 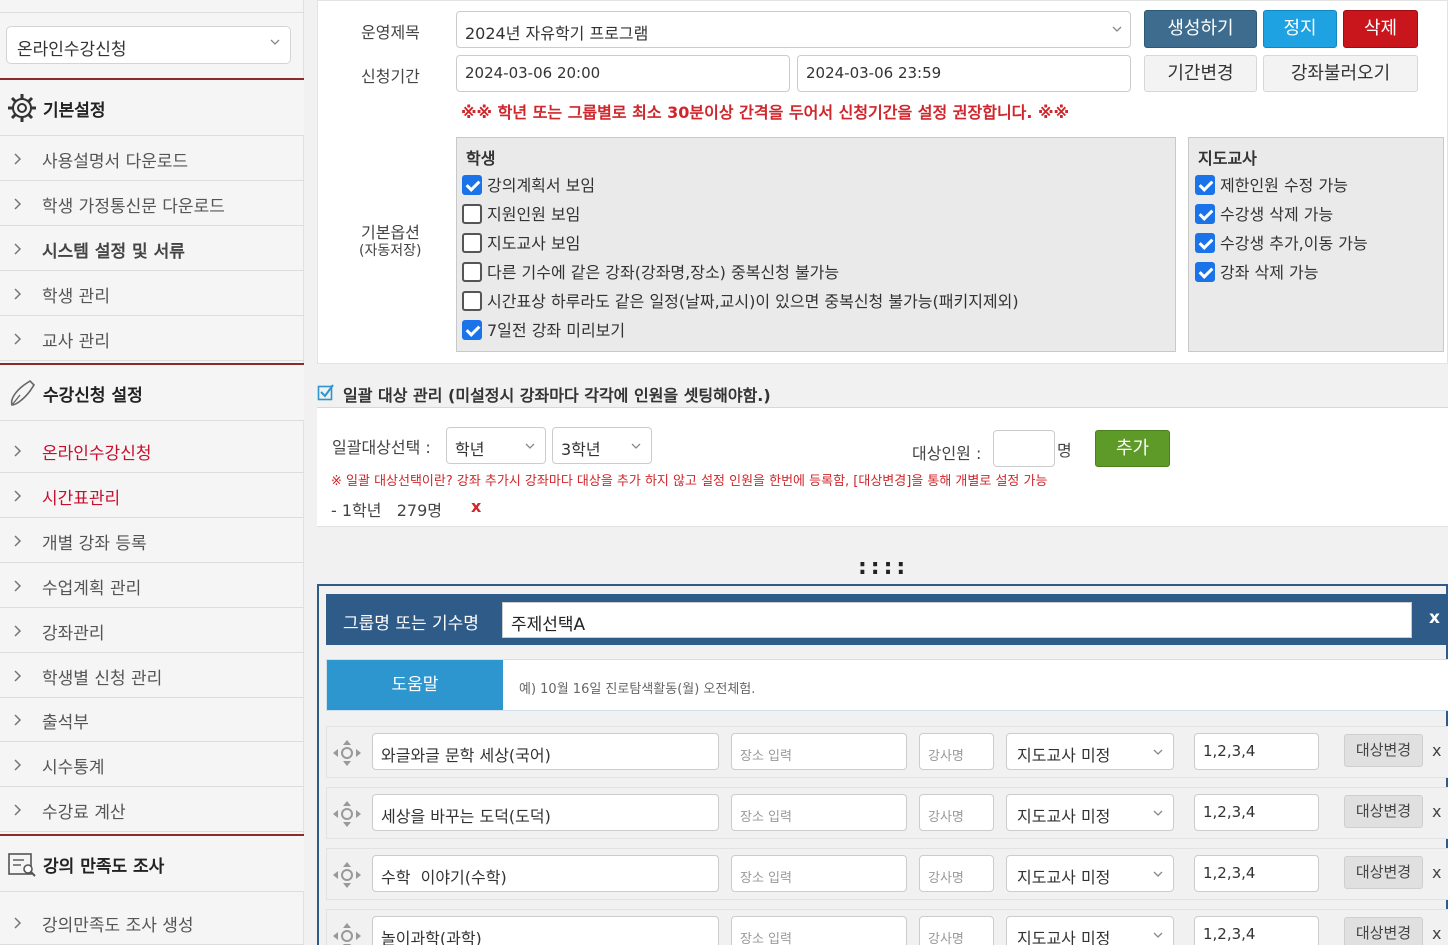 What do you see at coordinates (623, 73) in the screenshot?
I see `period-start-input: 2024-03-06 20:00` at bounding box center [623, 73].